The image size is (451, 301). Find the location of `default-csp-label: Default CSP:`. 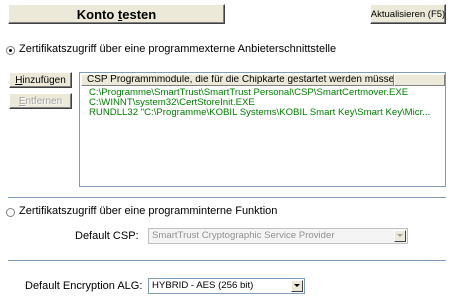

default-csp-label: Default CSP: is located at coordinates (107, 236).